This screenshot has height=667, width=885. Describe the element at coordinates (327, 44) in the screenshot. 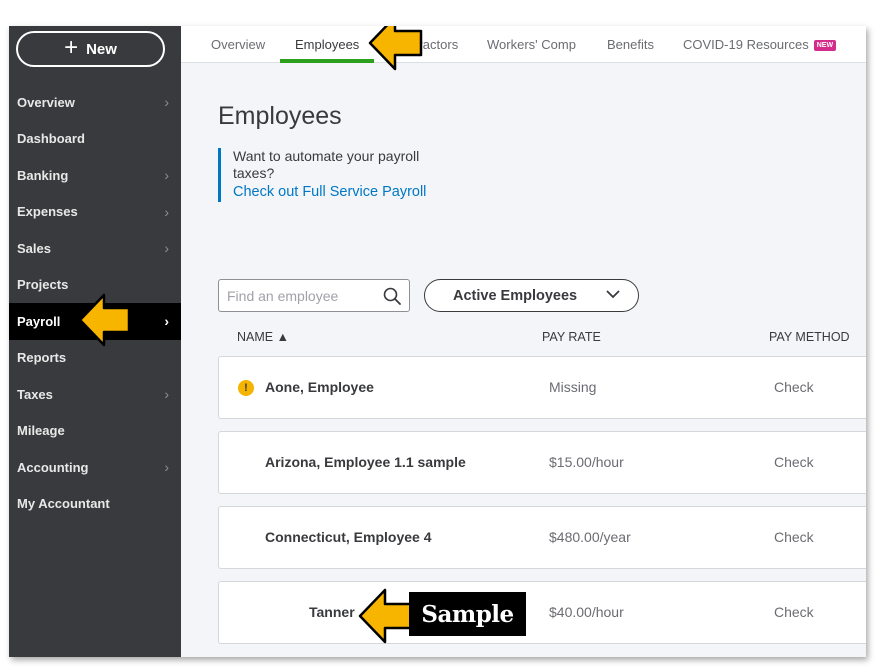

I see `tab-employees: Employees` at that location.